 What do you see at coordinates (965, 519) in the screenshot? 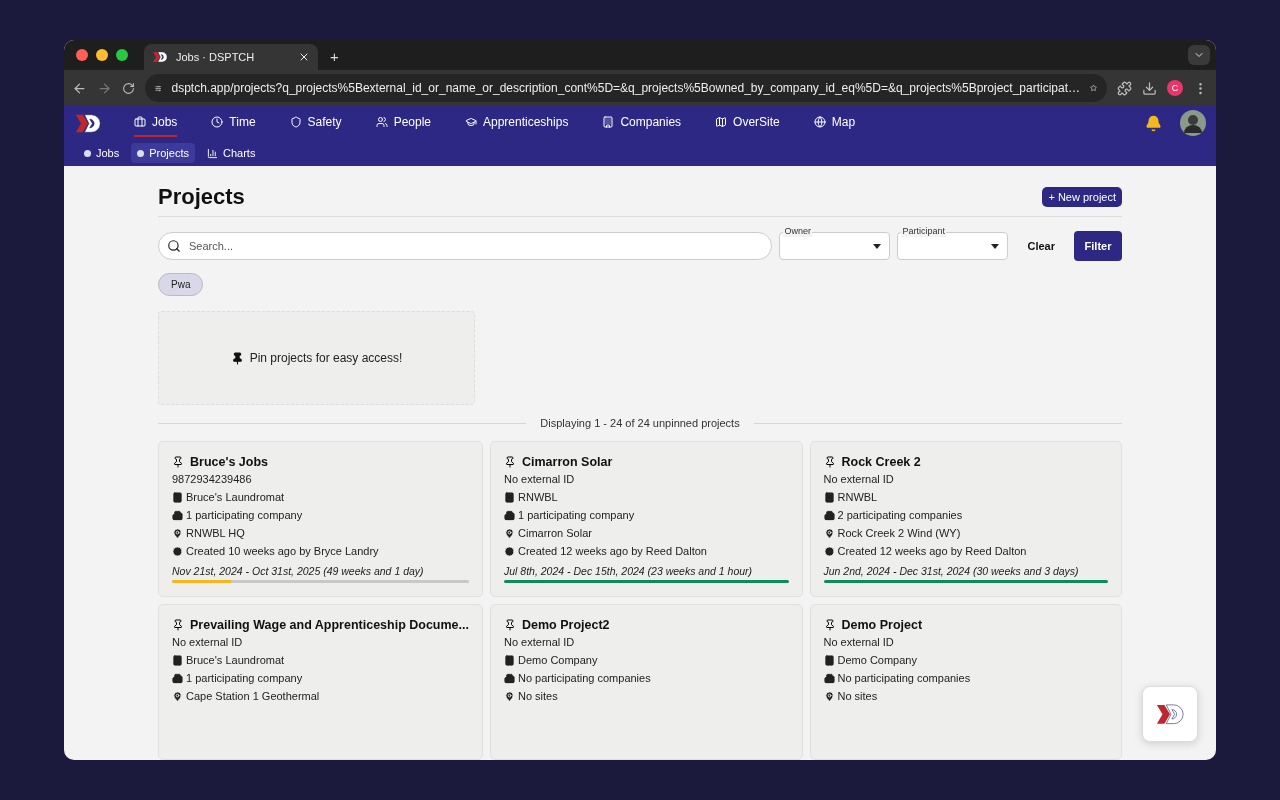
I see `project-card: Rock Creek 2 No external ID RNWBL 2 participating companies Rock Creek 2 Wind (WY) Created 12 weeks ago by Reed Dalton Jun 2nd, 2024 - Dec 31st, 2024 (30 weeks and 3 days)` at bounding box center [965, 519].